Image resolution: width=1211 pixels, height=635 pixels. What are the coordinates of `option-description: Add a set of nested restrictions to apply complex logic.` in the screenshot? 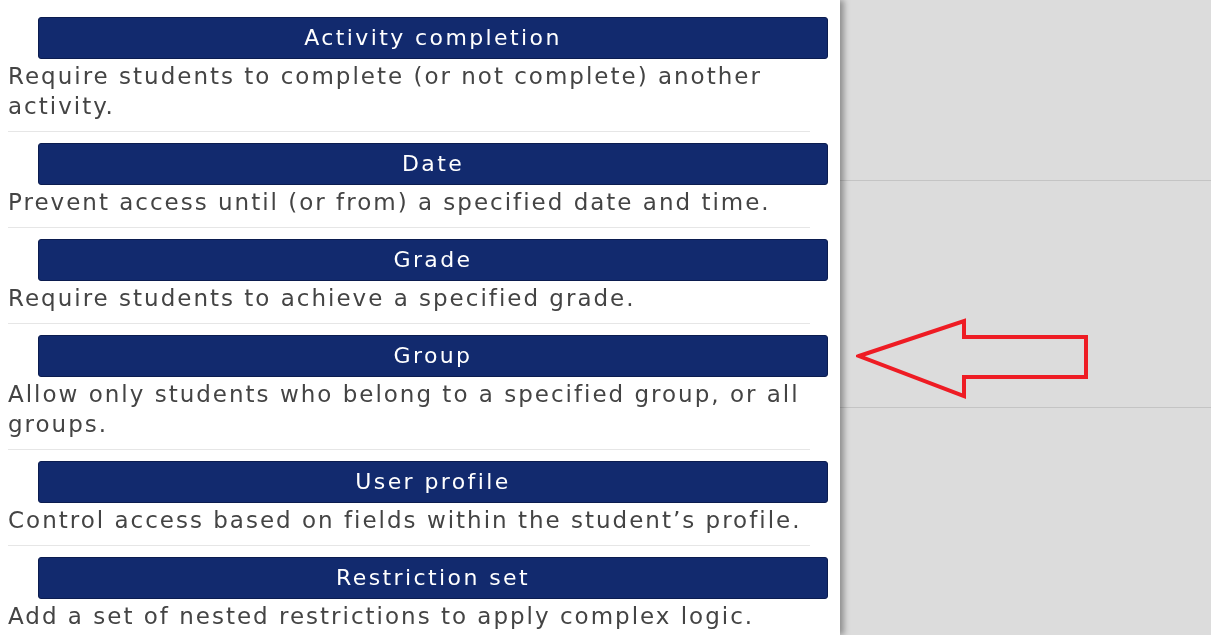 It's located at (382, 616).